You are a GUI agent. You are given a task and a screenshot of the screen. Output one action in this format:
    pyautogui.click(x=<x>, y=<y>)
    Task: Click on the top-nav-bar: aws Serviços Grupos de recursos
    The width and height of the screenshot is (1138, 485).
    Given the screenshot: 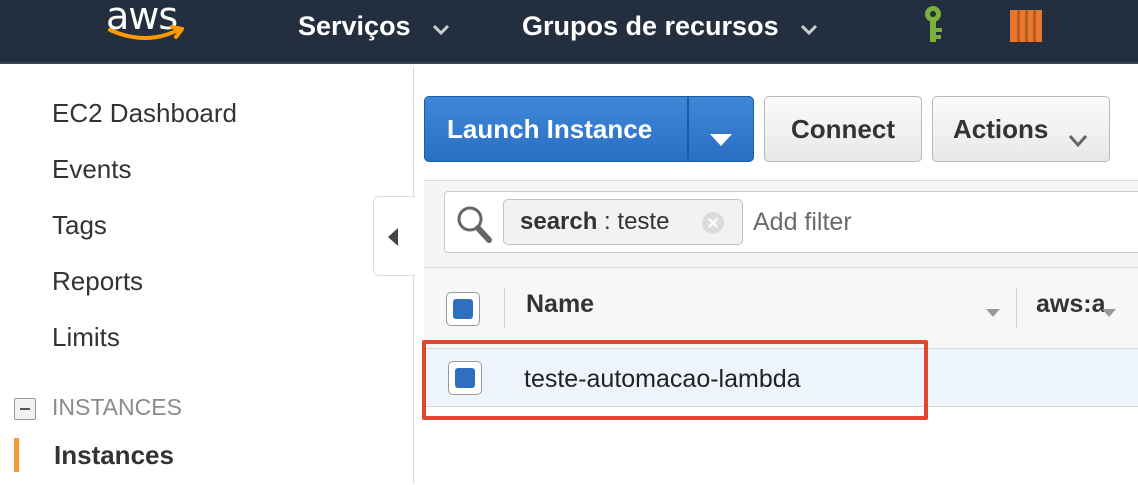 What is the action you would take?
    pyautogui.click(x=569, y=32)
    